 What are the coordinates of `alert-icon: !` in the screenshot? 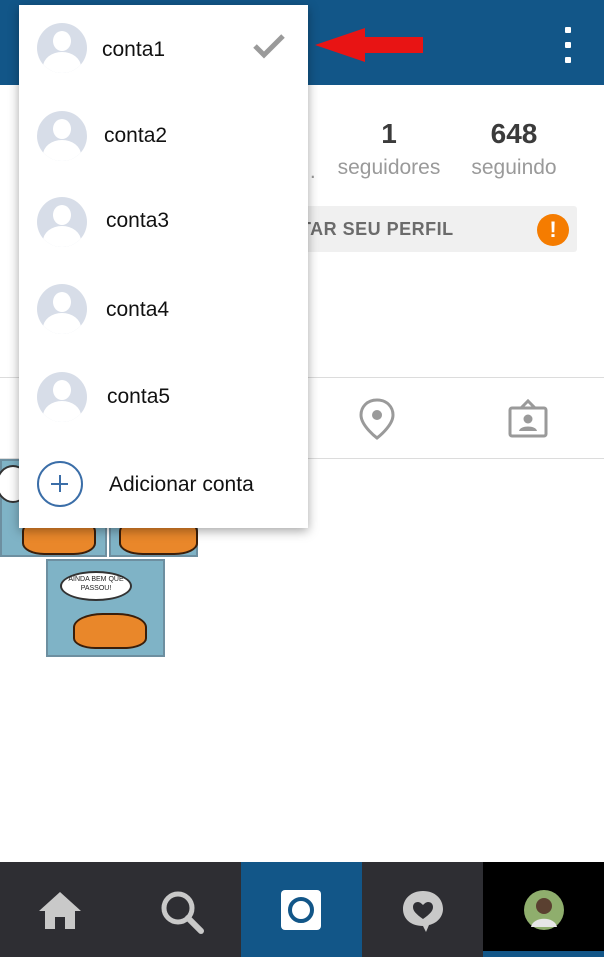 It's located at (553, 230).